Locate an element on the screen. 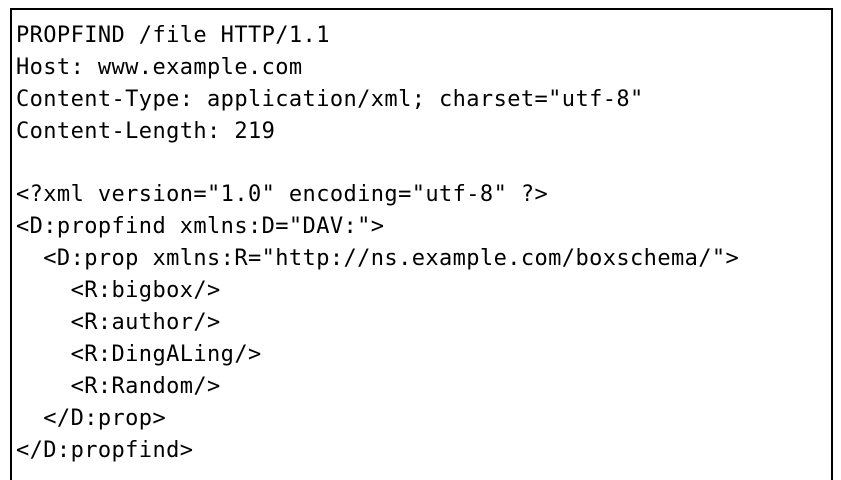 Image resolution: width=841 pixels, height=480 pixels. content-length-header: Content-Length: 219 is located at coordinates (146, 131).